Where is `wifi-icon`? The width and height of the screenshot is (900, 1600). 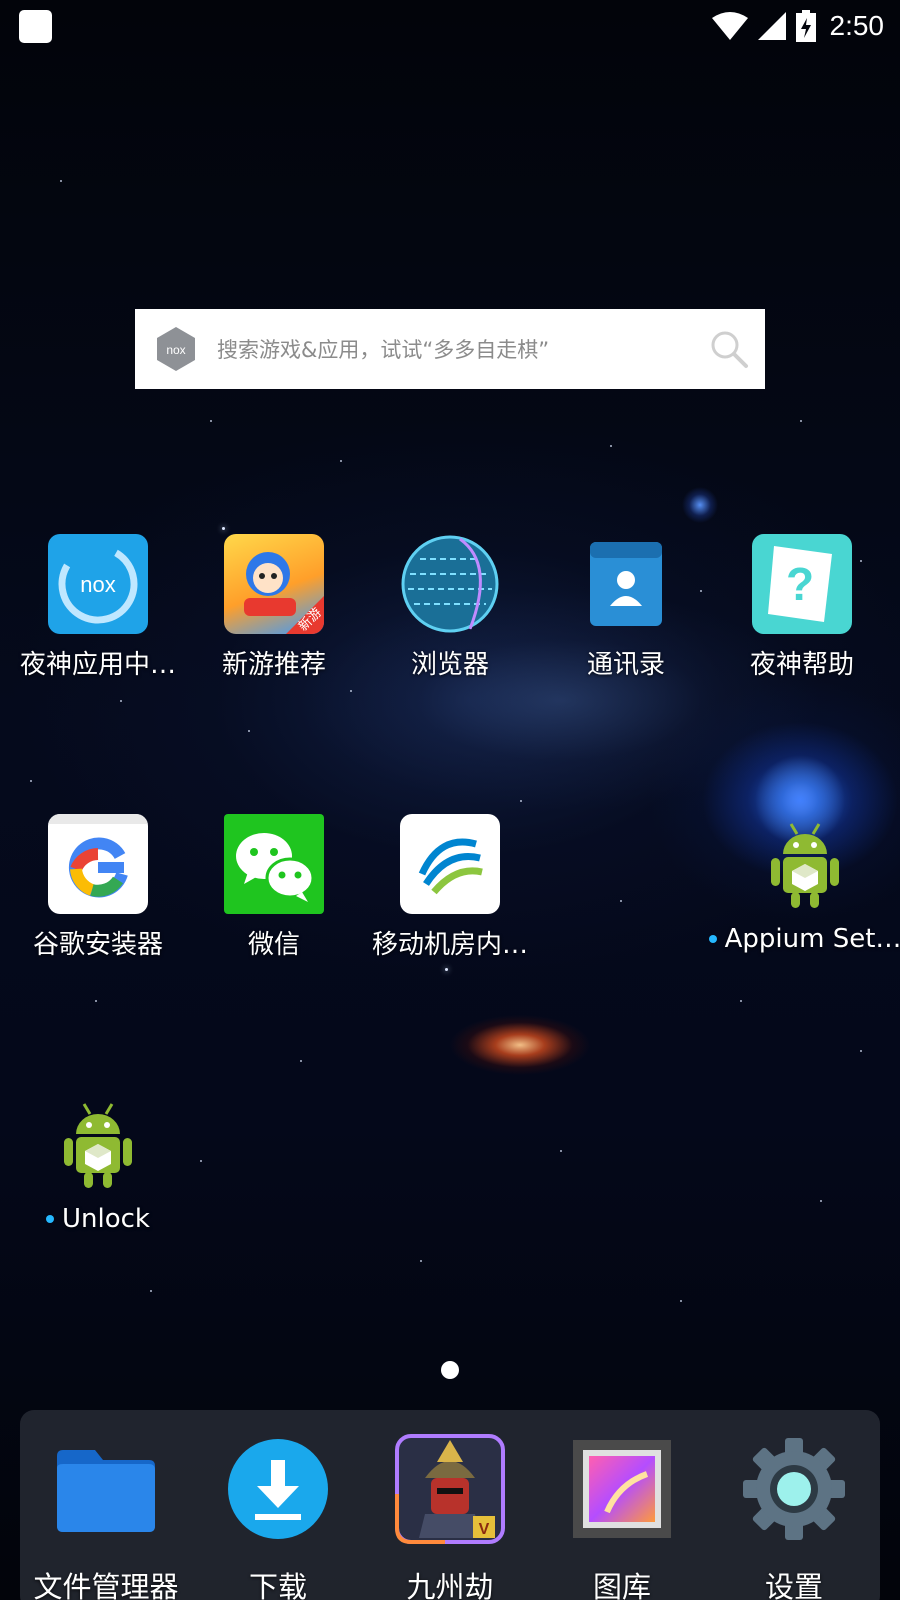
wifi-icon is located at coordinates (729, 26).